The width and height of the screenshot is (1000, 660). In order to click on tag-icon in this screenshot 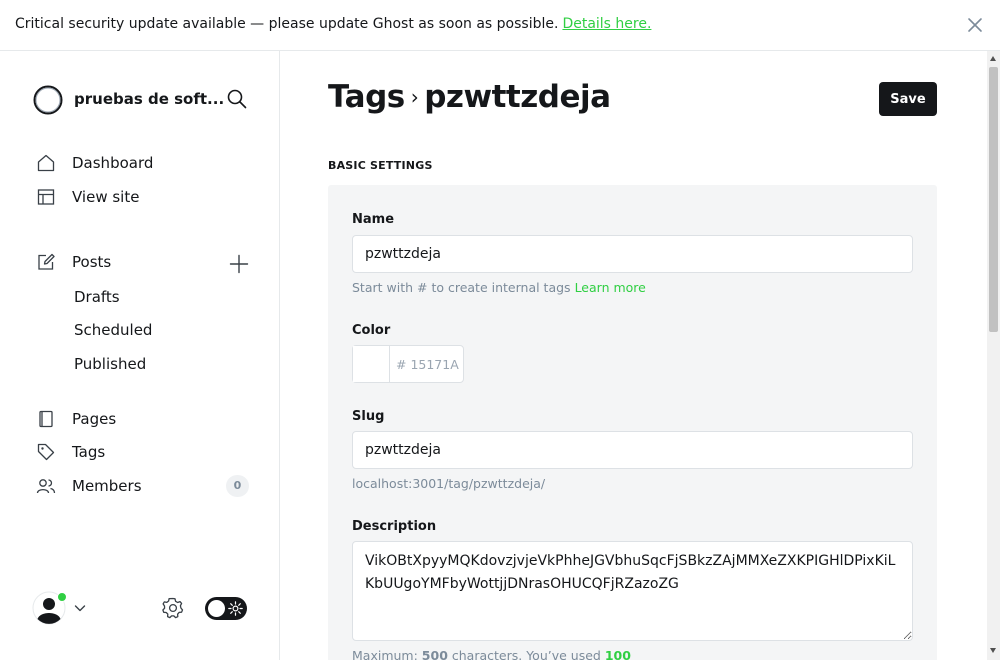, I will do `click(46, 452)`.